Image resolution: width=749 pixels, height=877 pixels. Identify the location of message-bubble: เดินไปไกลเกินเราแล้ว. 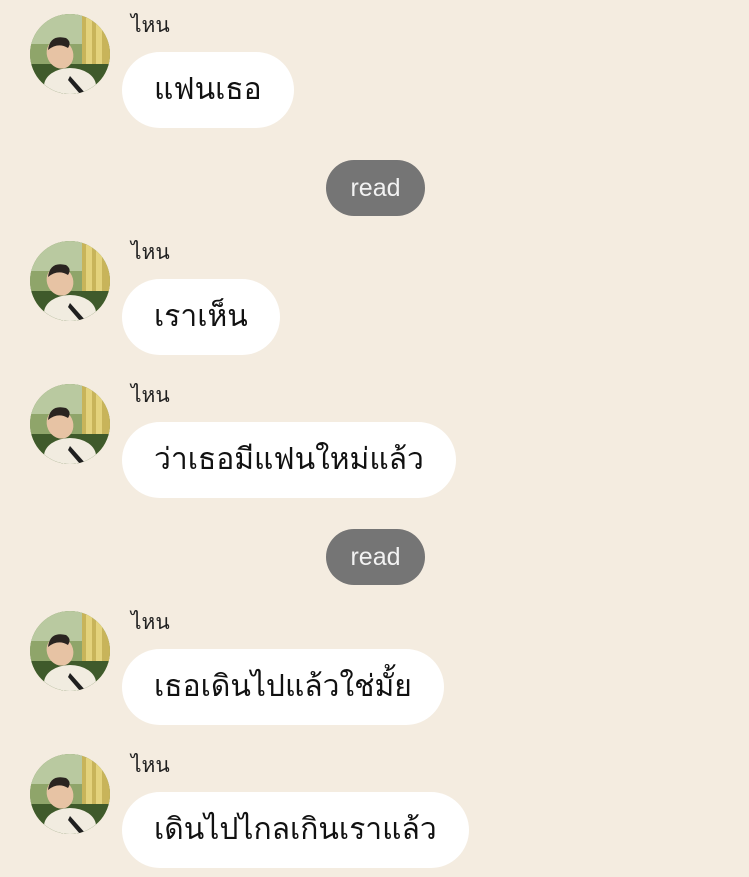
(295, 830).